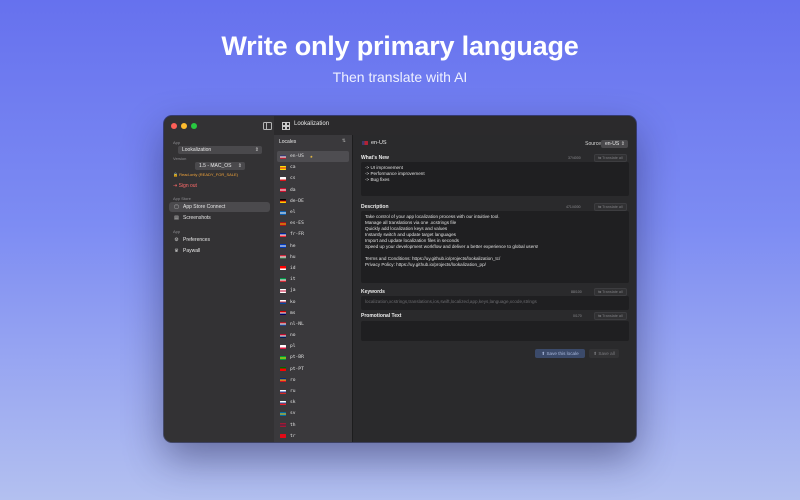  What do you see at coordinates (455, 126) in the screenshot?
I see `toolbar: Lookalization` at bounding box center [455, 126].